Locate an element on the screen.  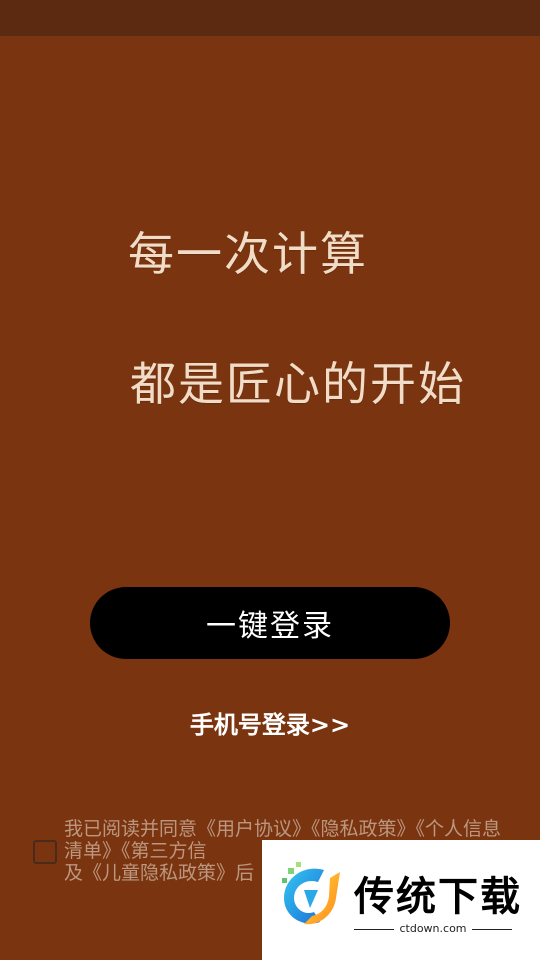
privacy-policy-link: 《隐私政策》 is located at coordinates (363, 829).